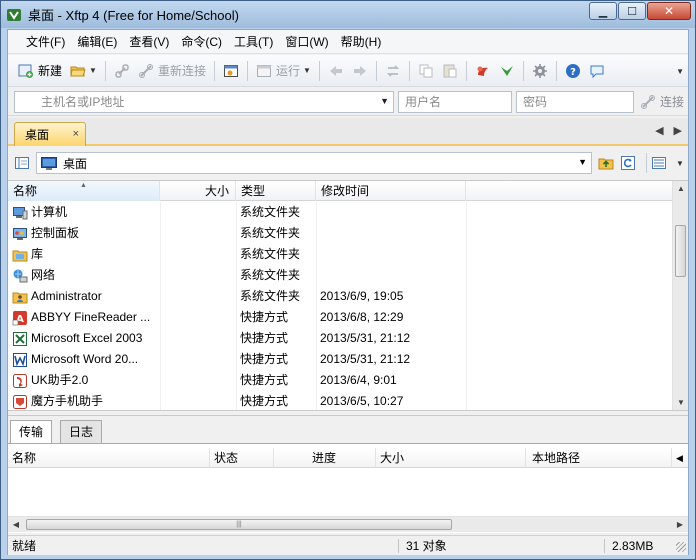  I want to click on help-button: ?, so click(573, 71).